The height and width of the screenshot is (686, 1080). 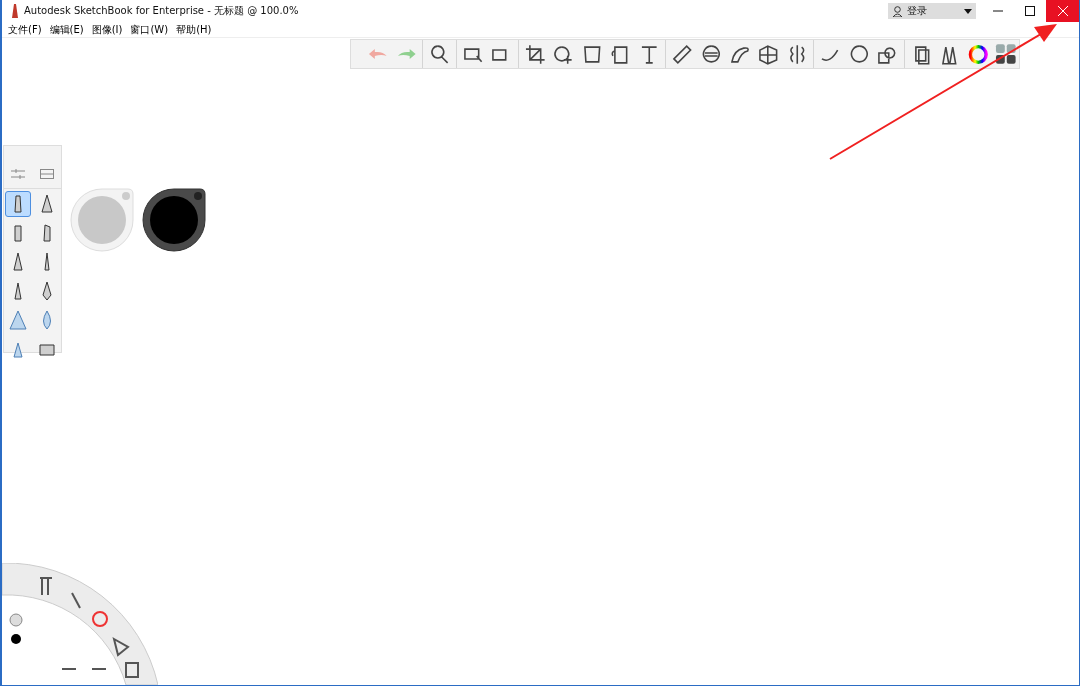 What do you see at coordinates (18, 174) in the screenshot?
I see `sliders-icon` at bounding box center [18, 174].